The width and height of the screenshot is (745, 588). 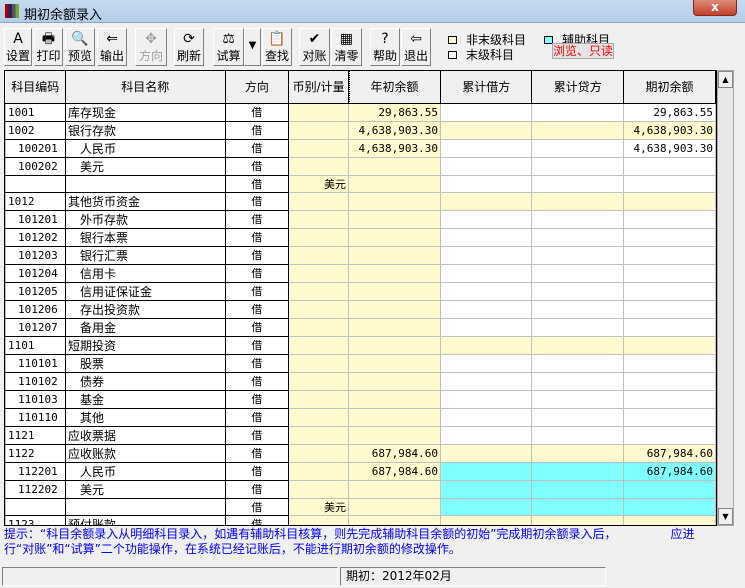 I want to click on cell-bal: 687,984.60, so click(x=669, y=453).